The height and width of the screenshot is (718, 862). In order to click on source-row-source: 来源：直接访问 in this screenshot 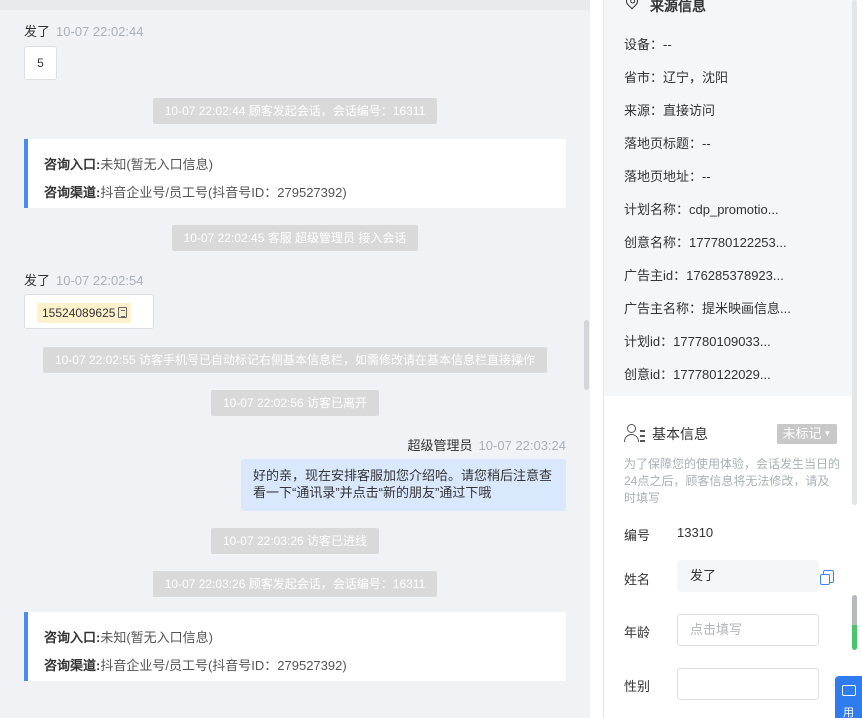, I will do `click(670, 110)`.